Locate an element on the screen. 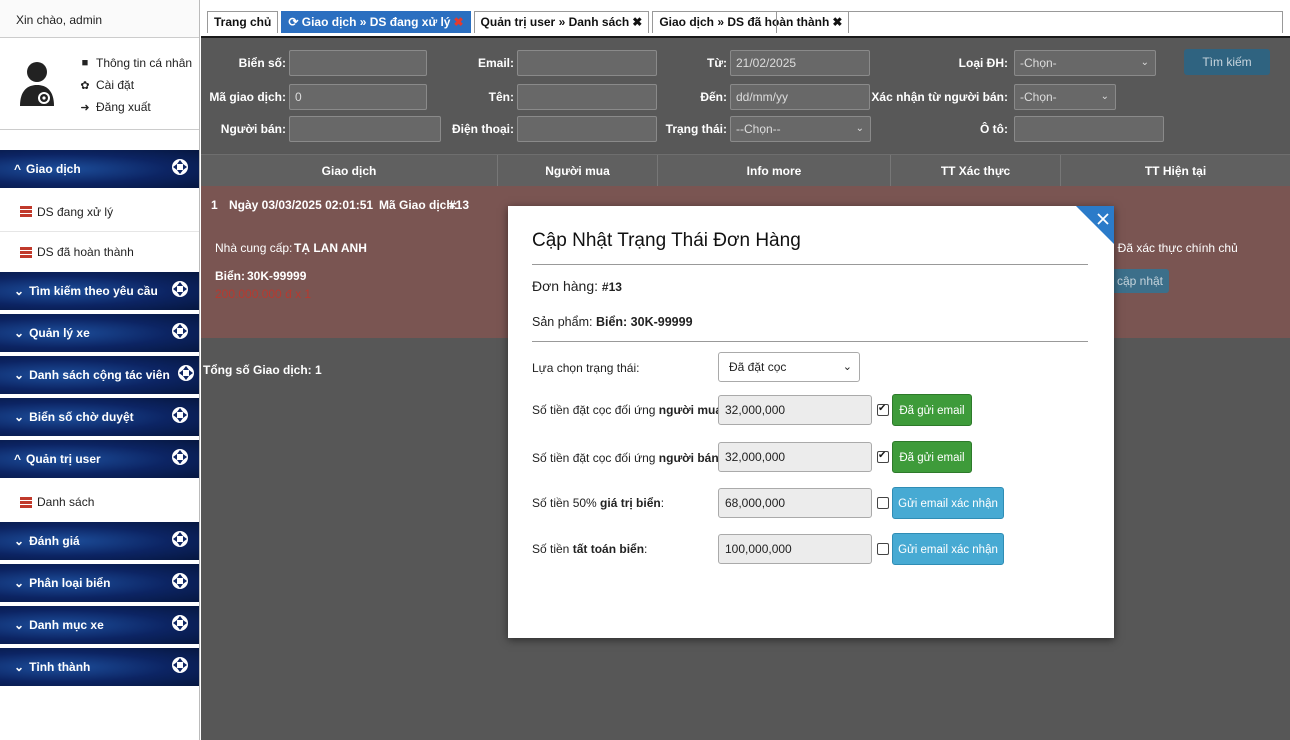 The height and width of the screenshot is (740, 1290). nav-section-quan-tri-user: ^ Quản trị user is located at coordinates (99, 461).